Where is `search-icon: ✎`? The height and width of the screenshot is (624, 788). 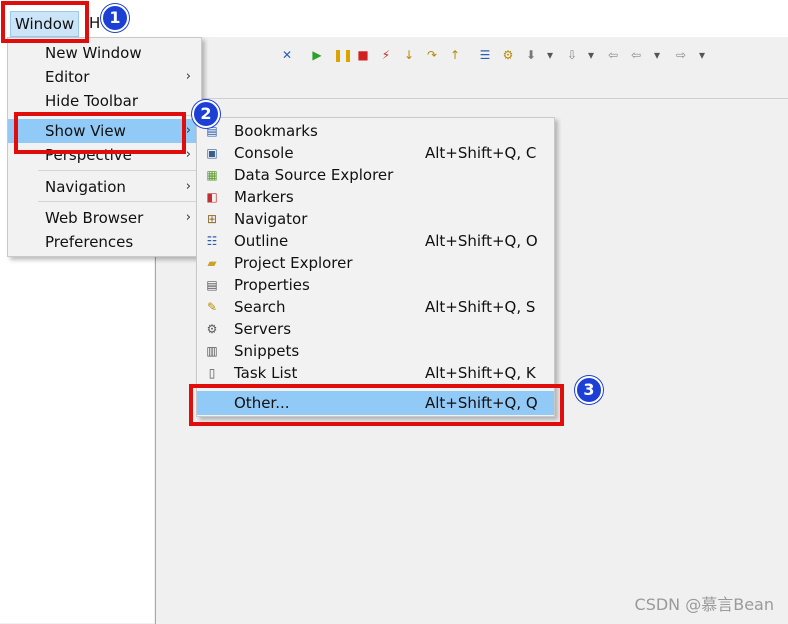 search-icon: ✎ is located at coordinates (212, 307).